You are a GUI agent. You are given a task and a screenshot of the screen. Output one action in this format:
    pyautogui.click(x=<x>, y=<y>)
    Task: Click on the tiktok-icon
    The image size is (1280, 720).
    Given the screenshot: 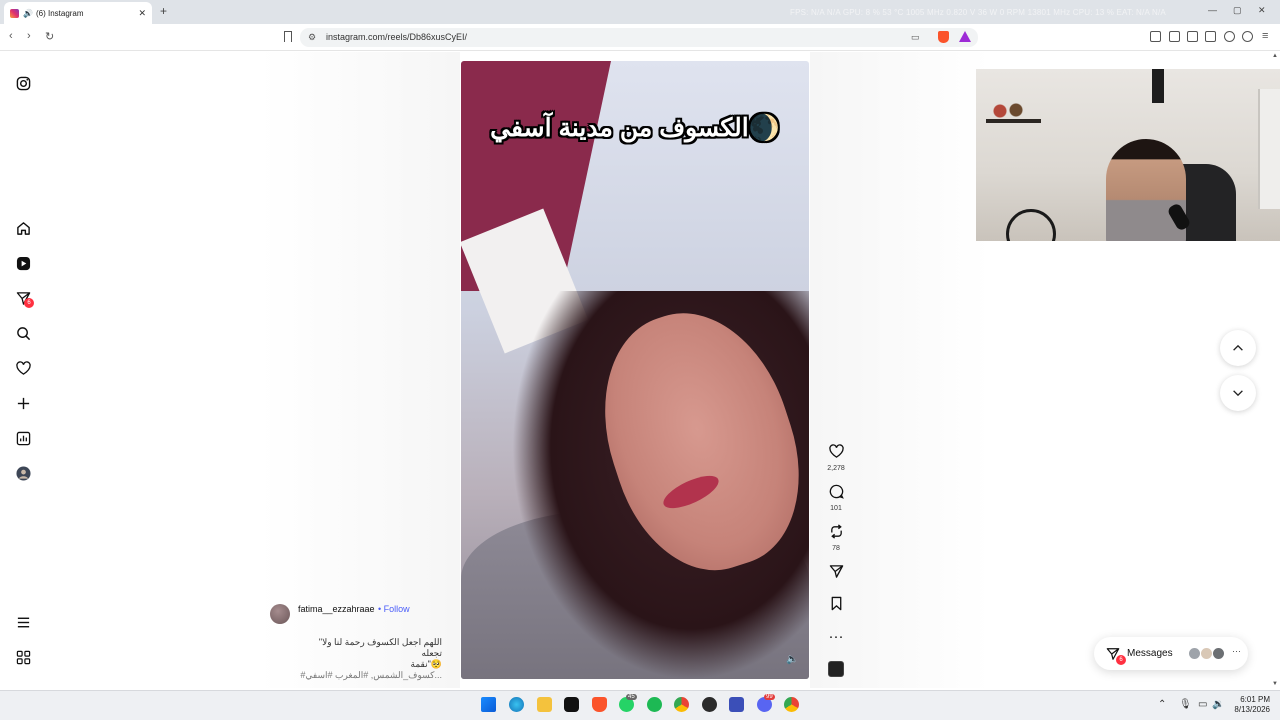 What is the action you would take?
    pyautogui.click(x=571, y=704)
    